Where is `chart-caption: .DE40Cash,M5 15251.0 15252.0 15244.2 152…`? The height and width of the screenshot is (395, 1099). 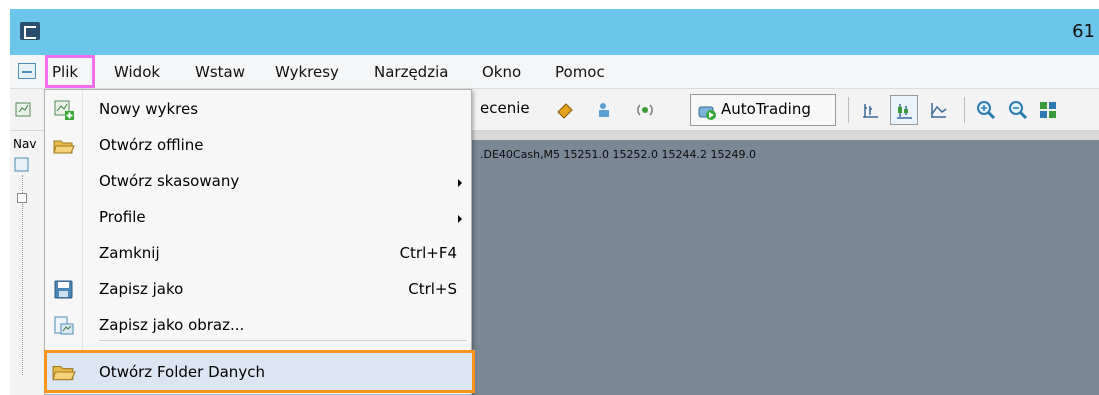 chart-caption: .DE40Cash,M5 15251.0 15252.0 15244.2 152… is located at coordinates (618, 154).